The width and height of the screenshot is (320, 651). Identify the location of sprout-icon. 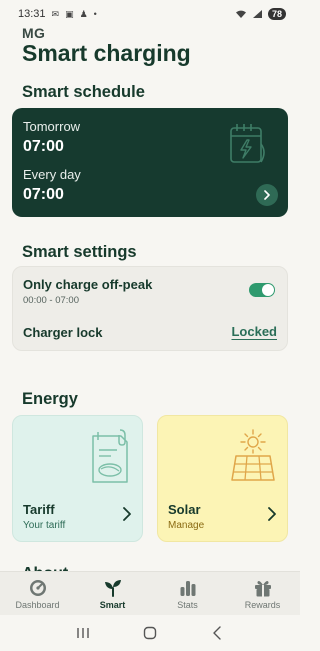
(112, 588).